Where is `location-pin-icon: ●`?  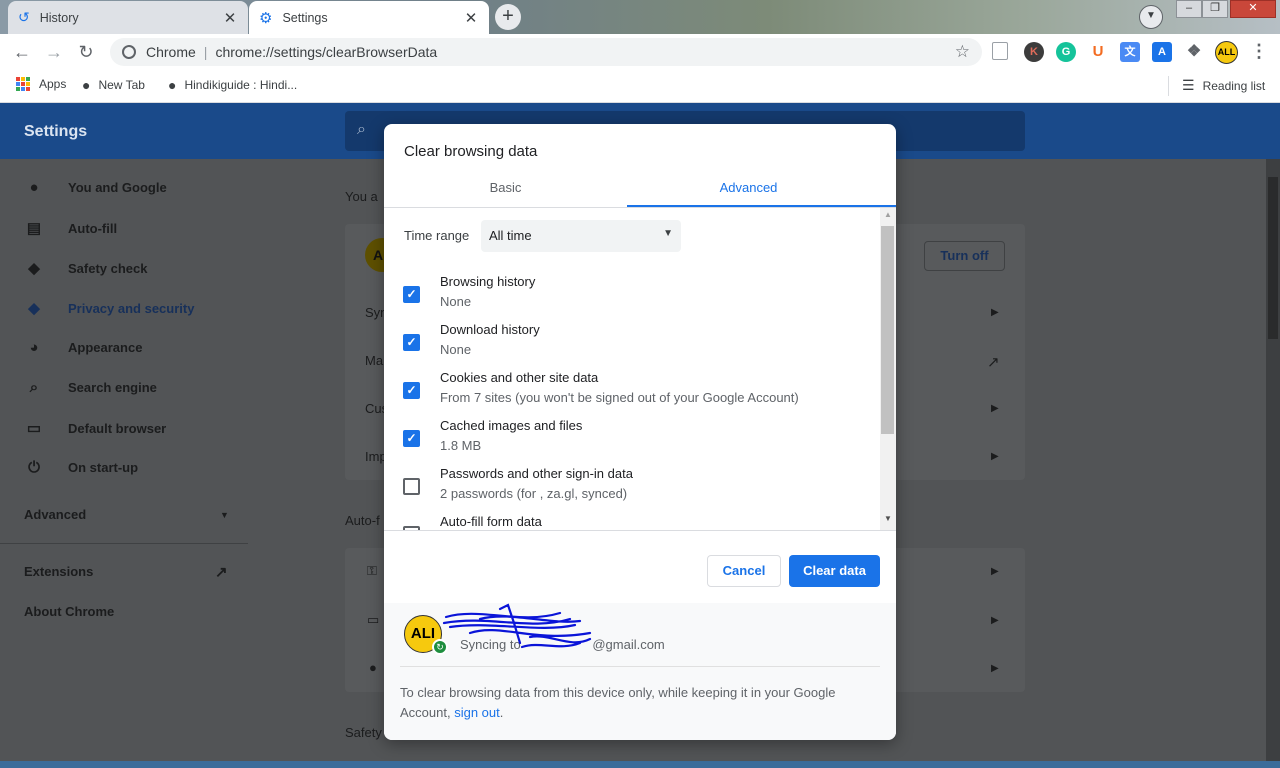
location-pin-icon: ● is located at coordinates (373, 667).